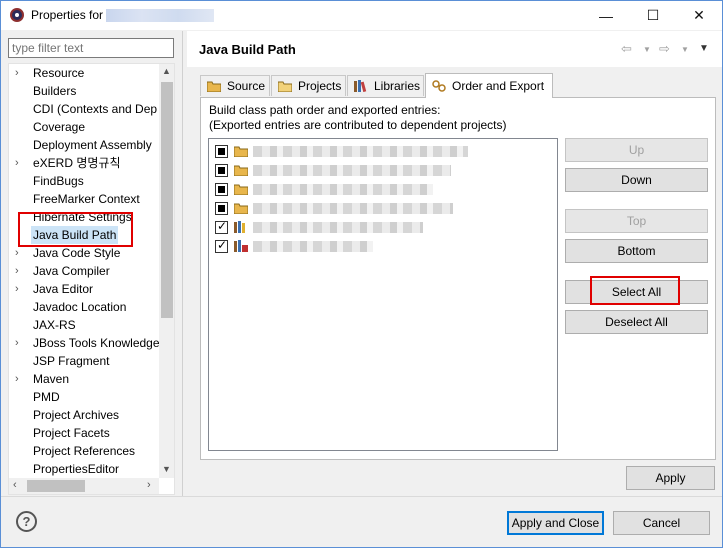 Image resolution: width=723 pixels, height=548 pixels. Describe the element at coordinates (75, 235) in the screenshot. I see `tree-item-label: Java Build Path` at that location.